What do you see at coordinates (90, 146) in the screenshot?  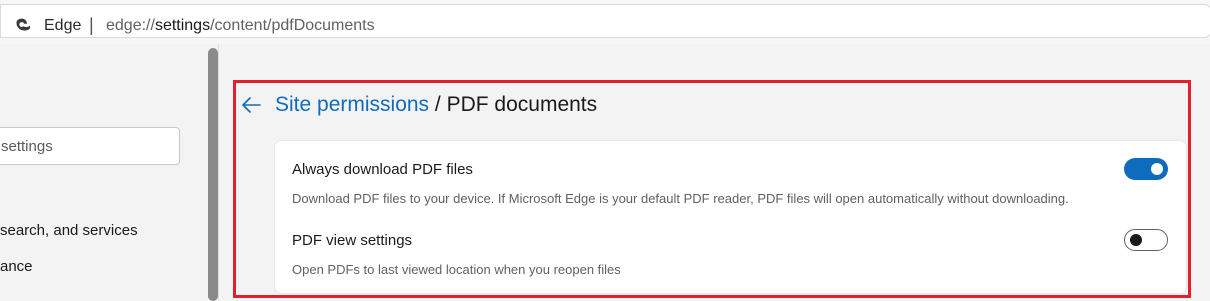 I see `search-settings-input: settings` at bounding box center [90, 146].